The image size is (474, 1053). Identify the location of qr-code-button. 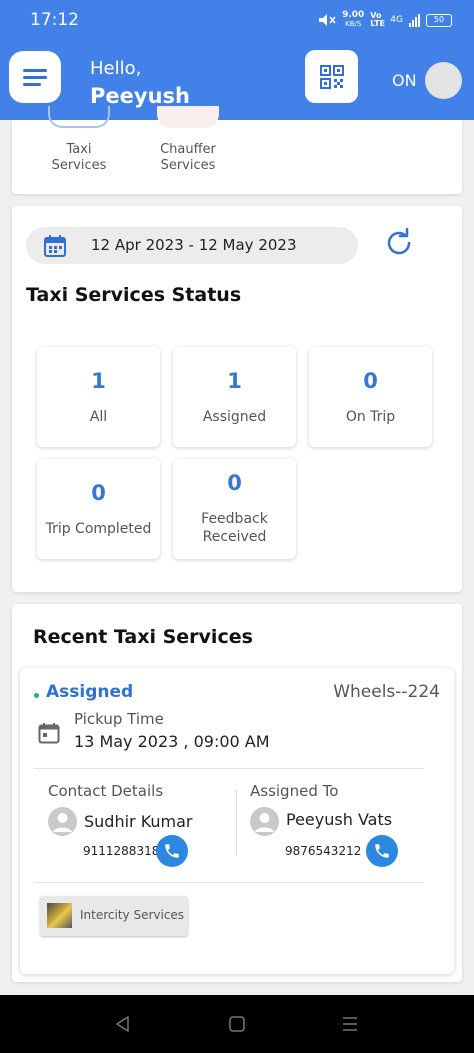
(331, 76).